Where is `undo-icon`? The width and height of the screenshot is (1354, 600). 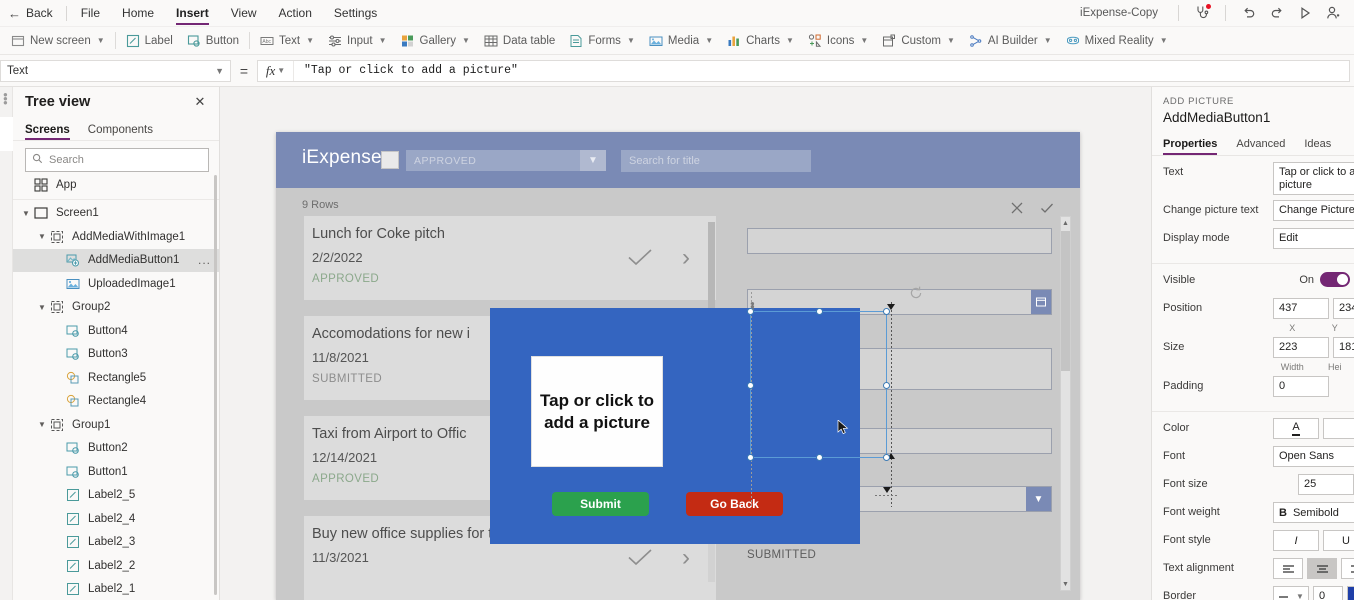
undo-icon is located at coordinates (1249, 13).